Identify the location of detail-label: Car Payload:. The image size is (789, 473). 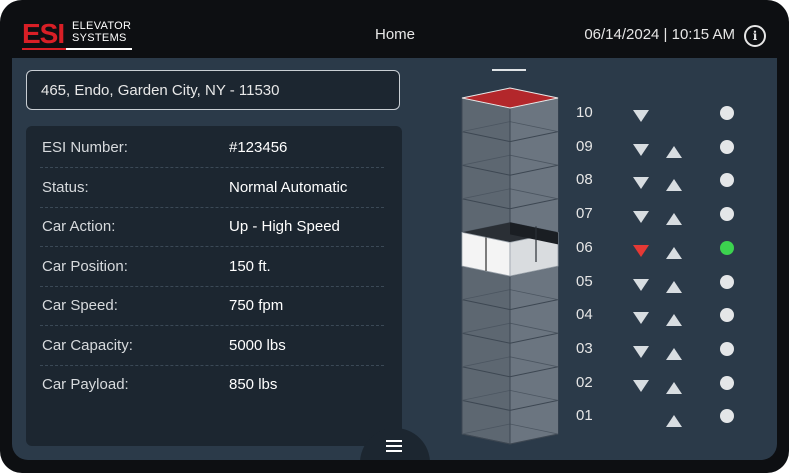
(85, 384).